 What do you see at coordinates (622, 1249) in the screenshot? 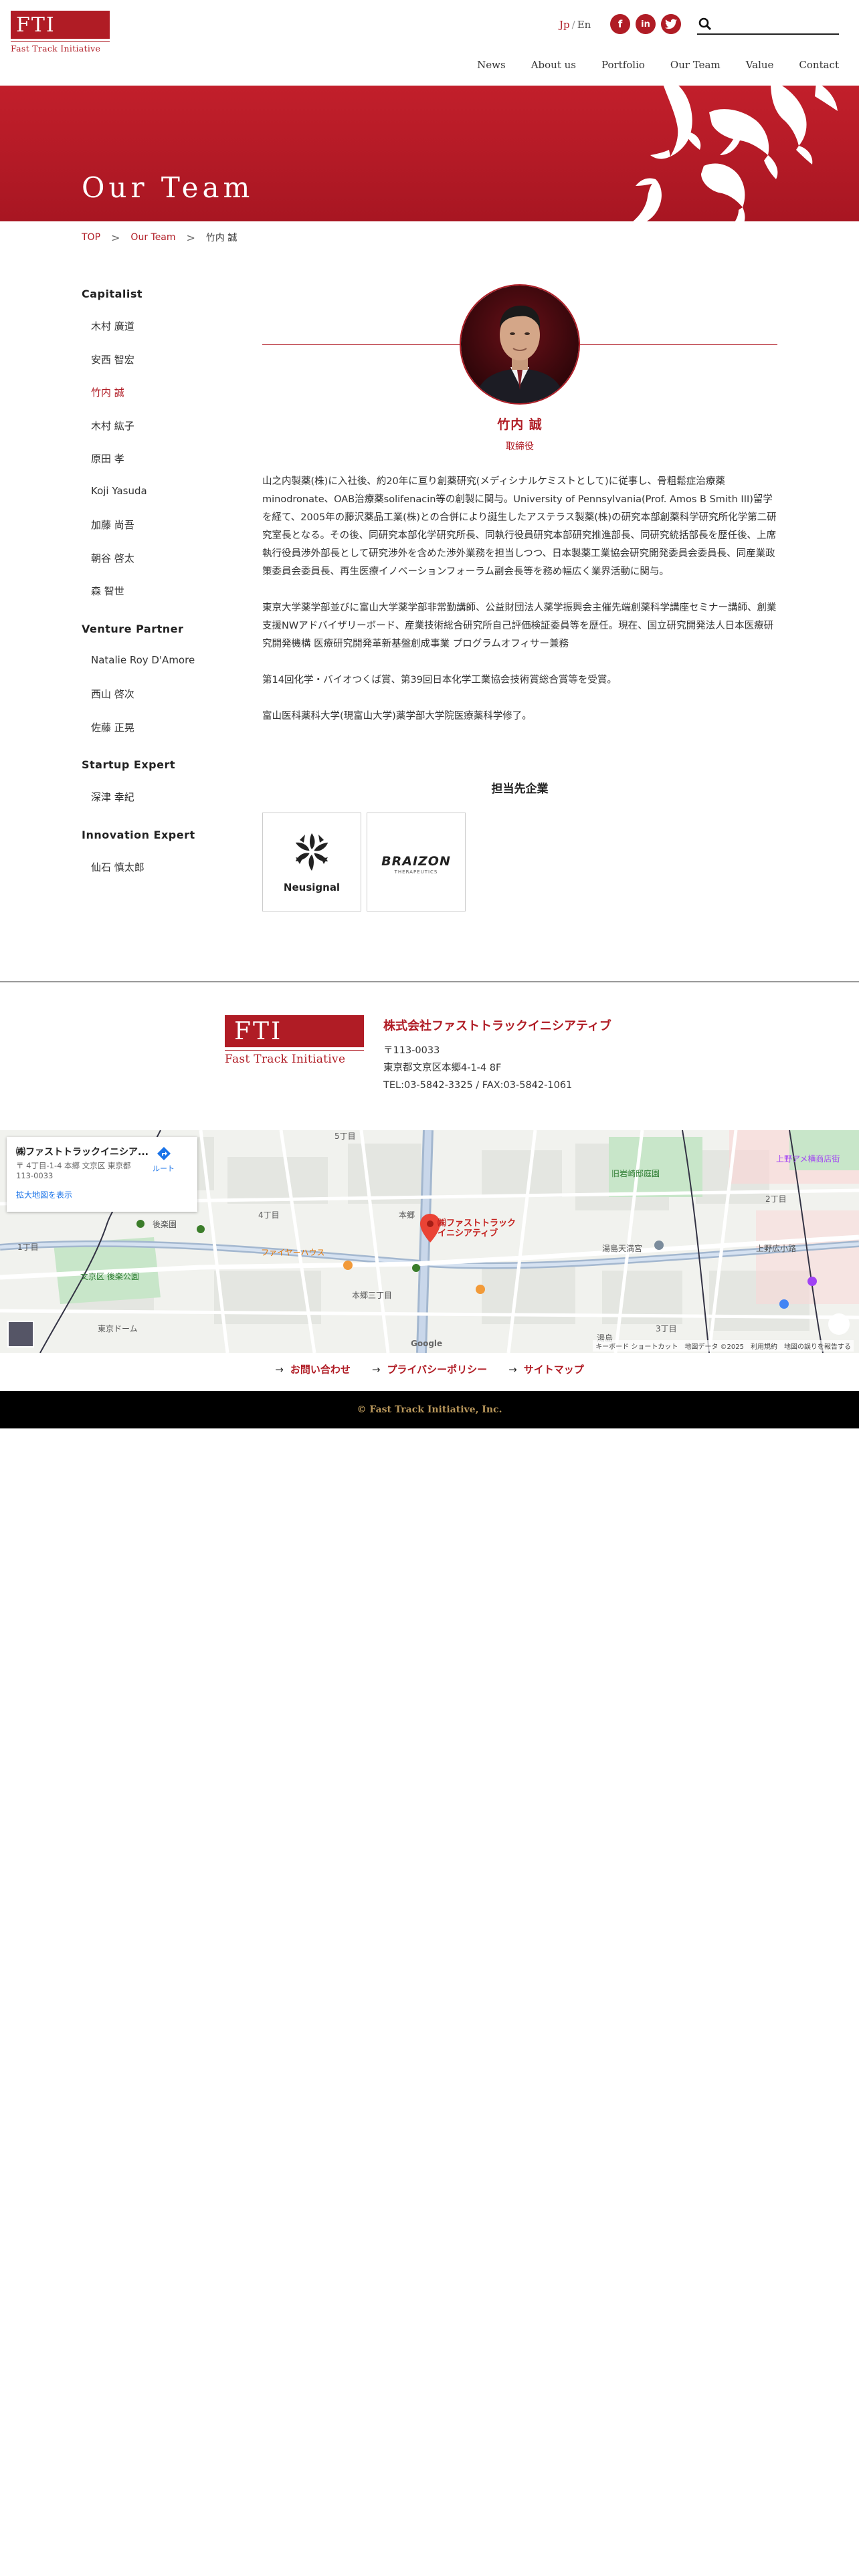
I see `map-label: 湯島天満宮` at bounding box center [622, 1249].